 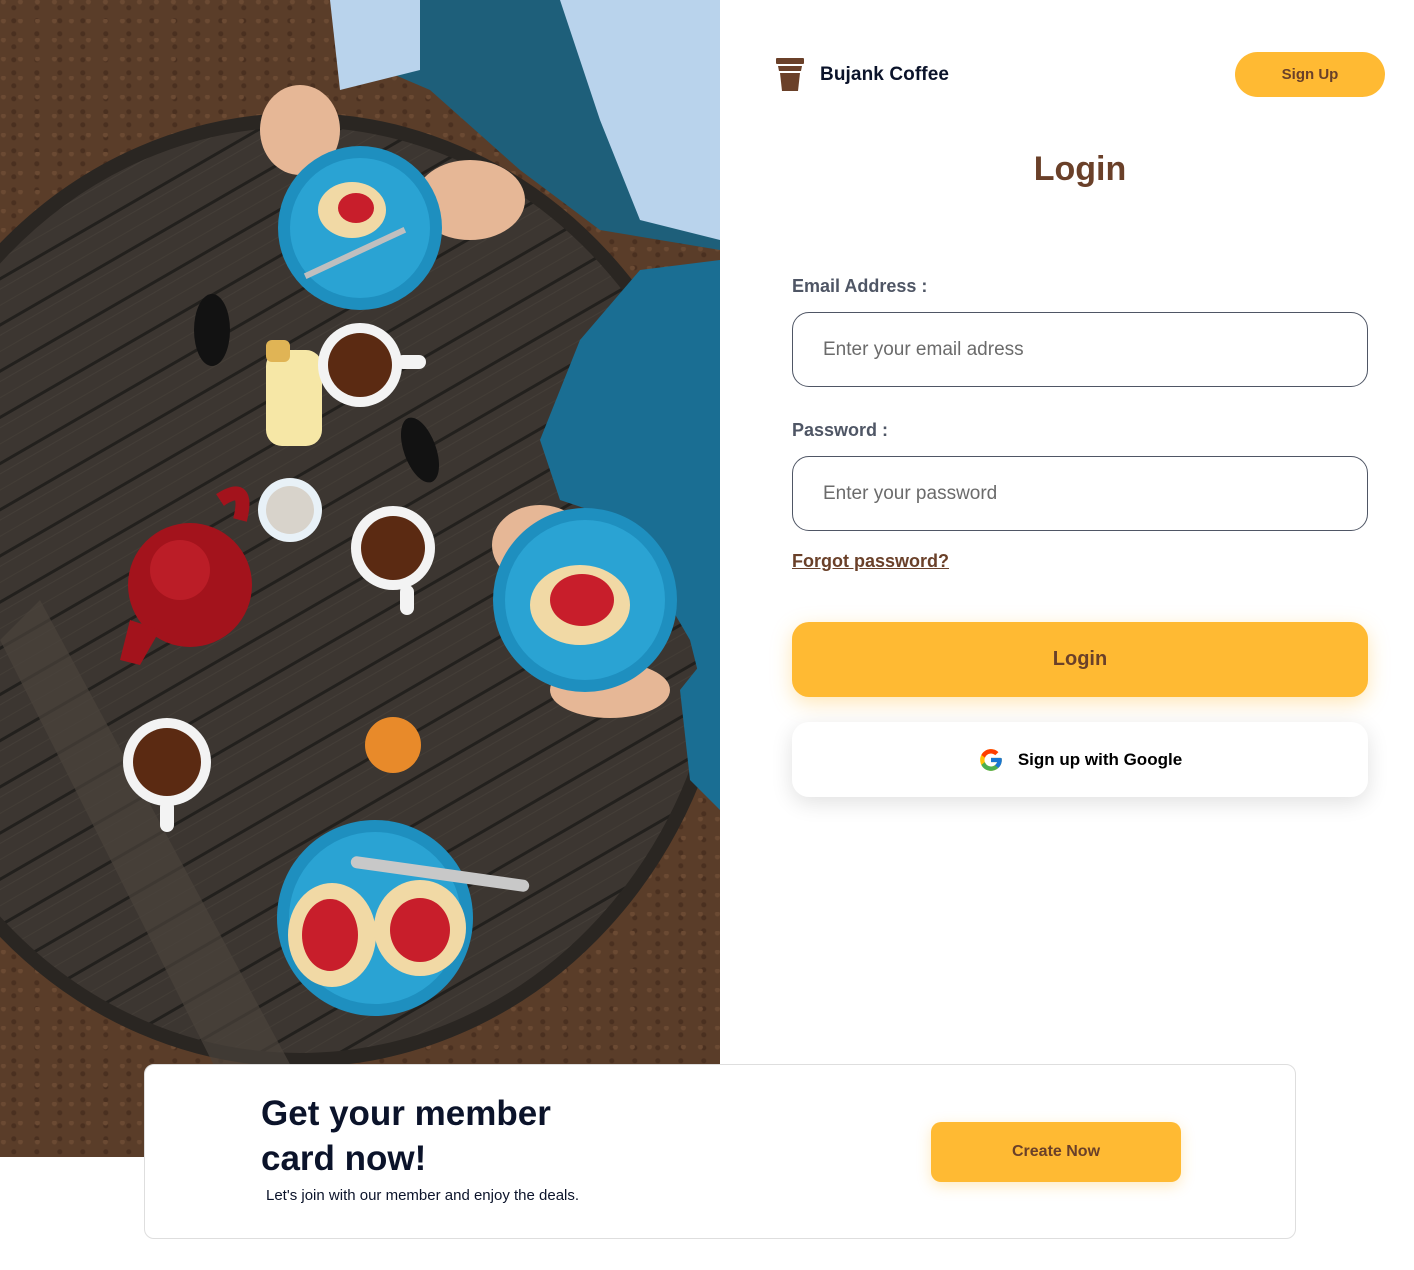 What do you see at coordinates (1100, 759) in the screenshot?
I see `google-button-label: Sign up with Google` at bounding box center [1100, 759].